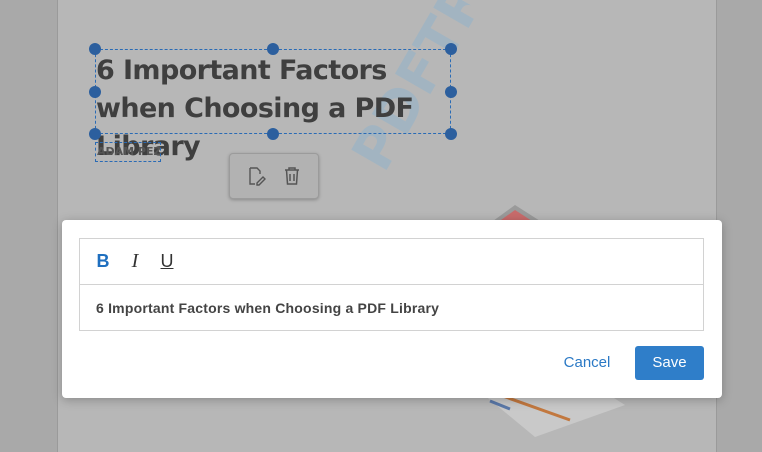 Image resolution: width=762 pixels, height=452 pixels. Describe the element at coordinates (273, 91) in the screenshot. I see `title-selection-box` at that location.